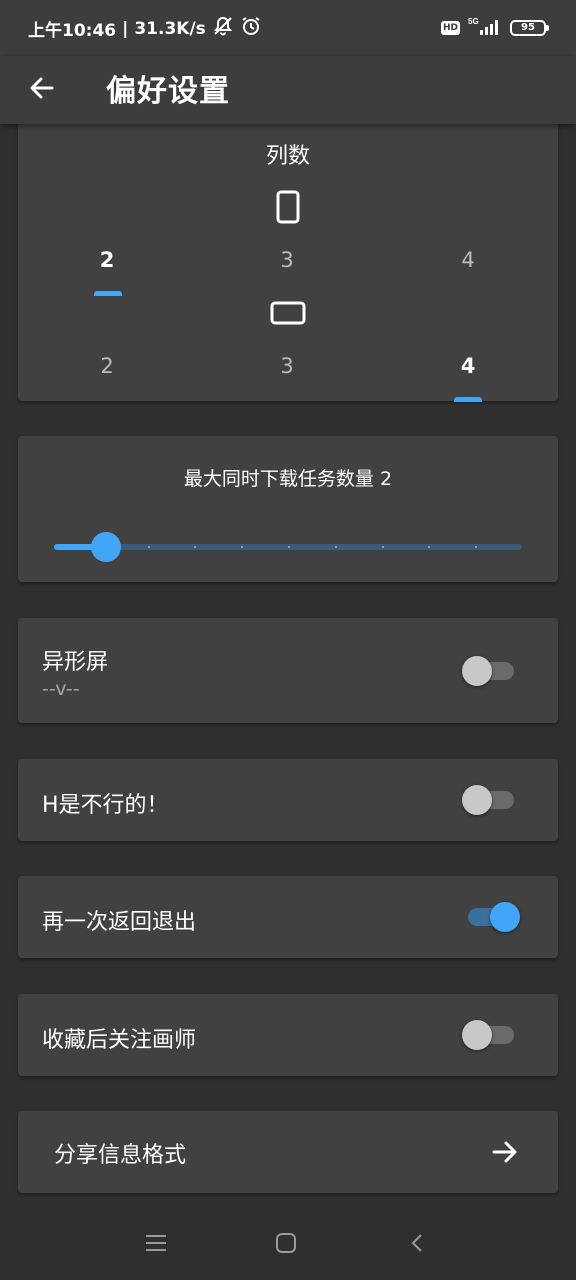 Image resolution: width=576 pixels, height=1280 pixels. I want to click on signal-icon: 5G, so click(485, 28).